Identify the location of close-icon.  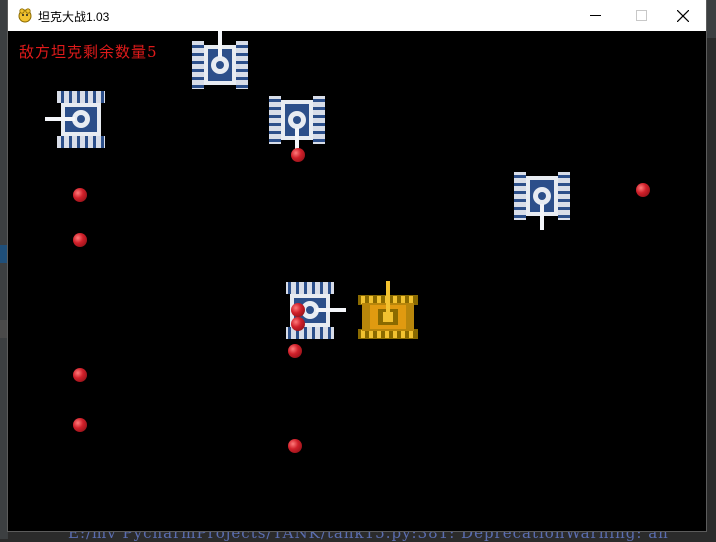
(683, 15).